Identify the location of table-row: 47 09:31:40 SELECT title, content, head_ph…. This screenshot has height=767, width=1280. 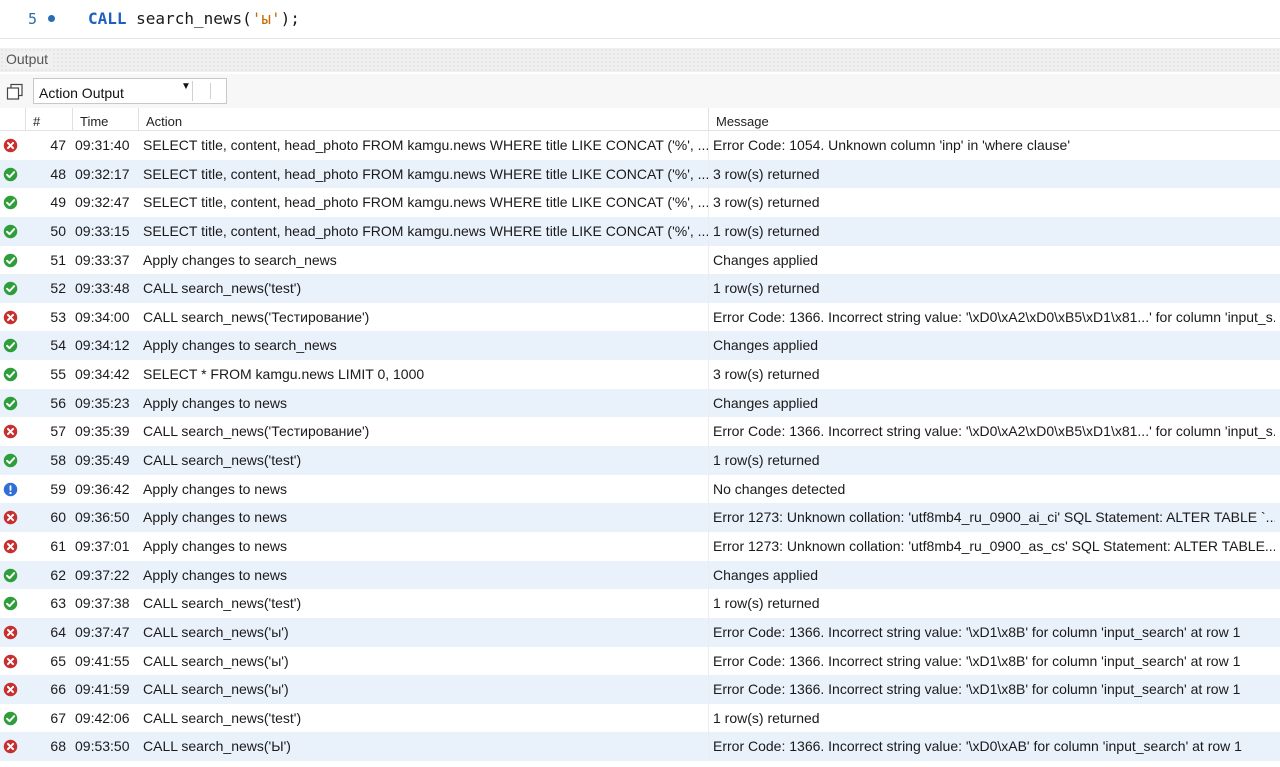
(640, 145).